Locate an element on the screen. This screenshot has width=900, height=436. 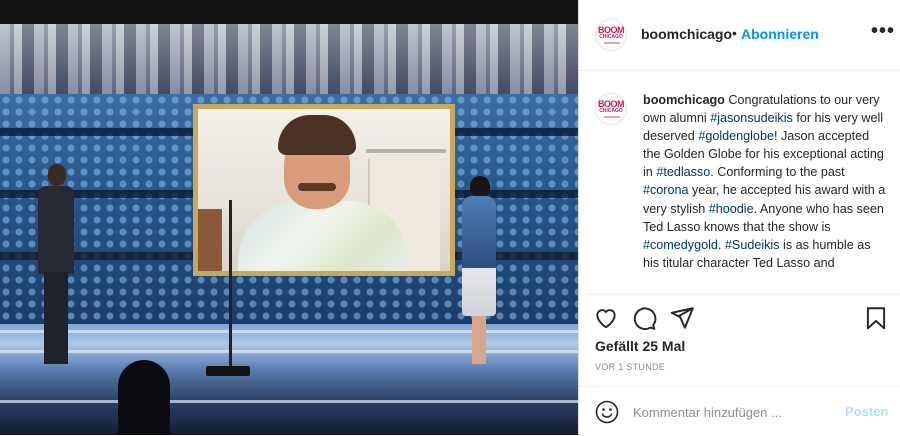
caption-text-segment: . is located at coordinates (721, 244).